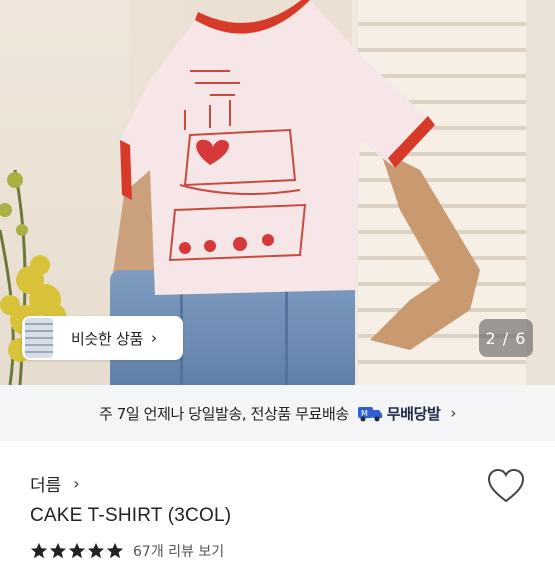  Describe the element at coordinates (127, 551) in the screenshot. I see `rating-row: 67개 리뷰 보기` at that location.